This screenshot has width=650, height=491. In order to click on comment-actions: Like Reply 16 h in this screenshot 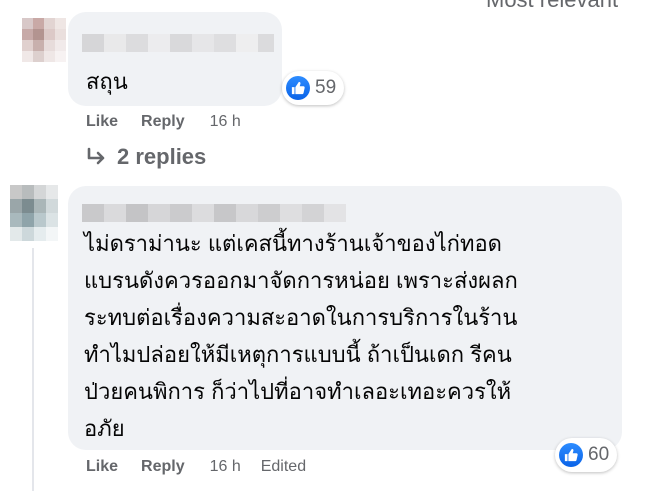, I will do `click(163, 122)`.